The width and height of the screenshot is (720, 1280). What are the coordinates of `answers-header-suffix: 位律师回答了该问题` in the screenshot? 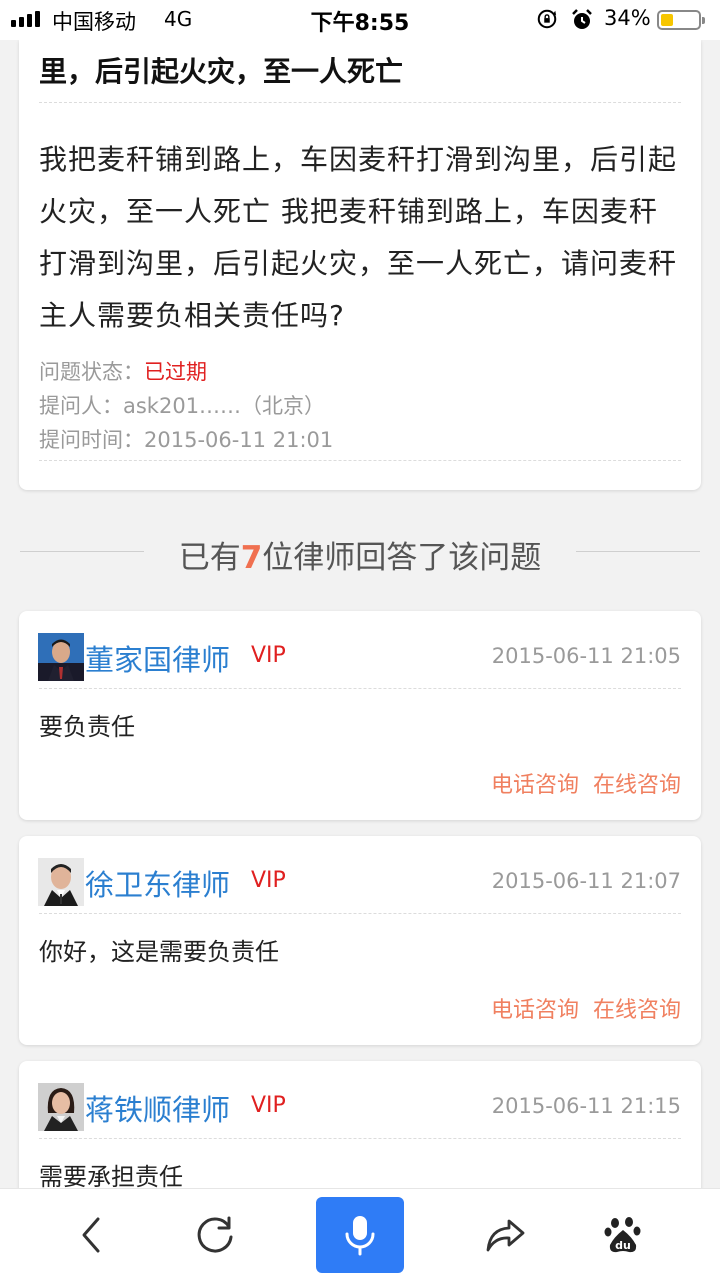 It's located at (402, 558).